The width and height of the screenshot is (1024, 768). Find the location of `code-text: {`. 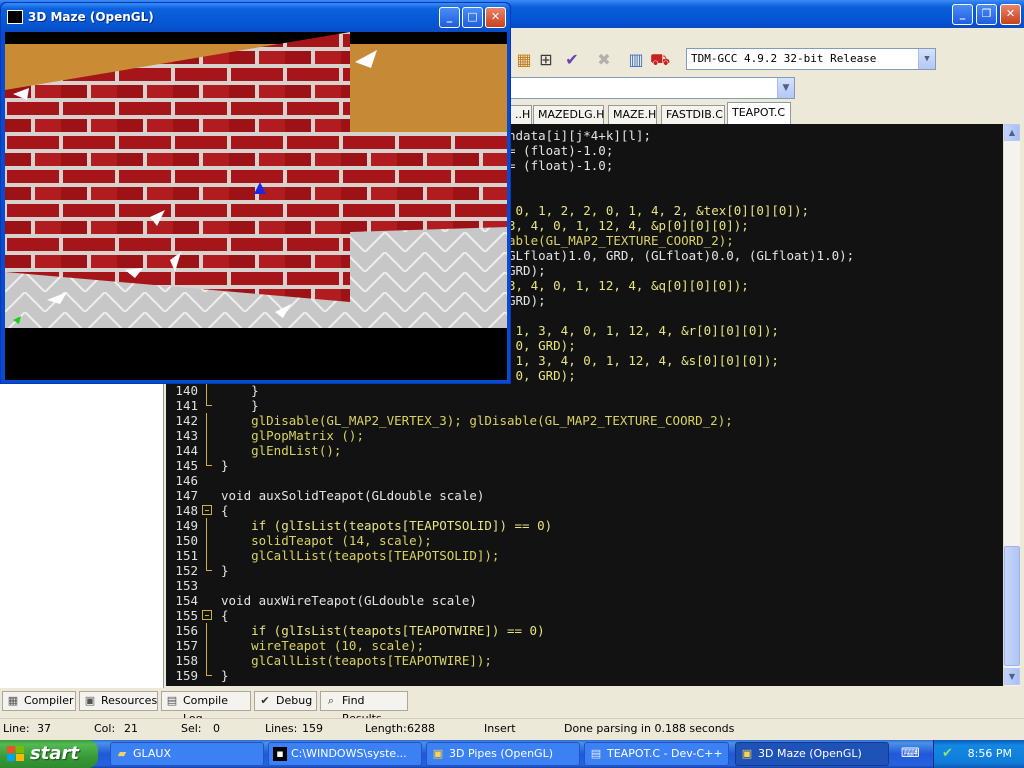

code-text: { is located at coordinates (225, 615).